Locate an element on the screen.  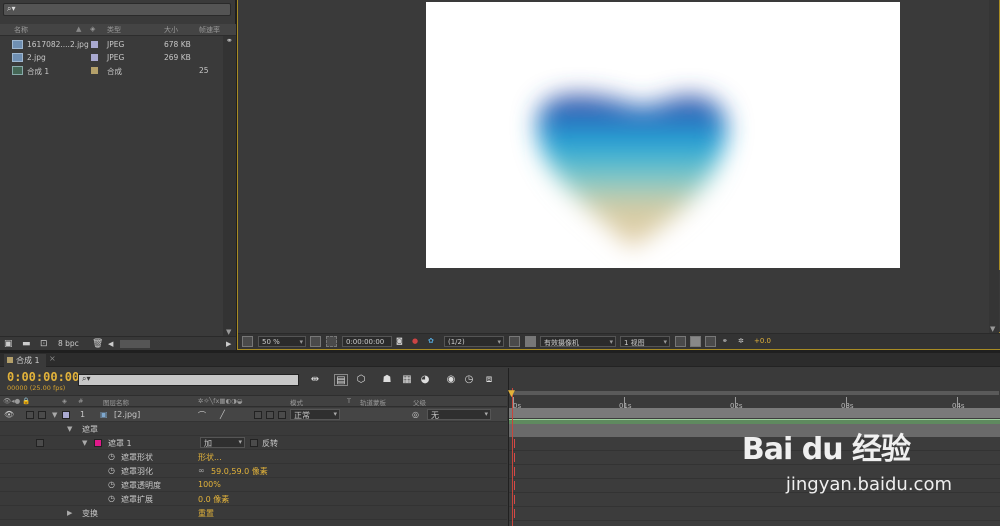
live-update-icon: ▤ is located at coordinates (341, 380).